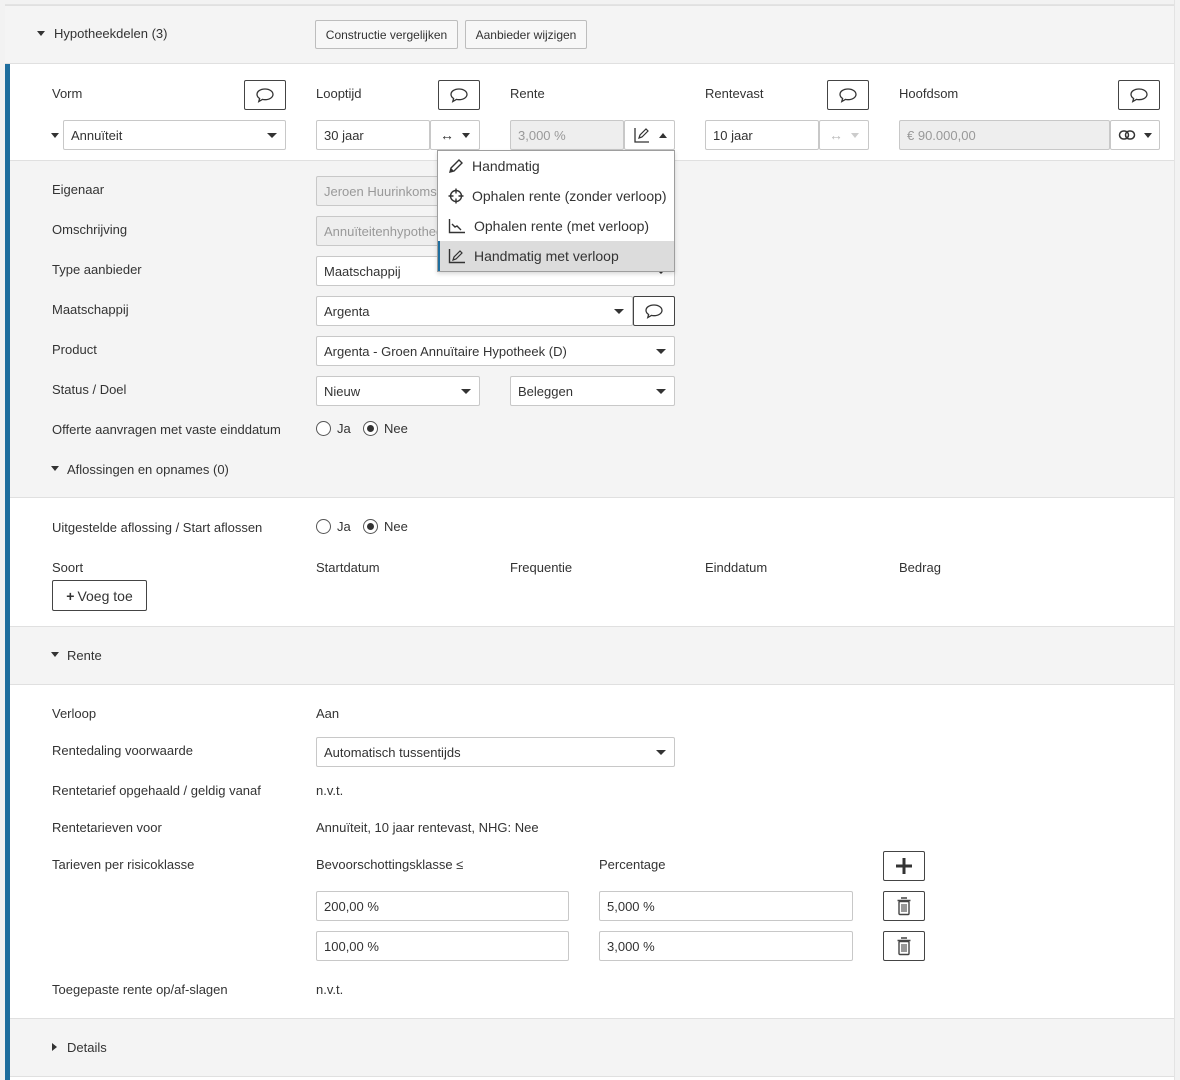 The height and width of the screenshot is (1080, 1180). What do you see at coordinates (442, 906) in the screenshot?
I see `klasse-input-1: 200,00 %` at bounding box center [442, 906].